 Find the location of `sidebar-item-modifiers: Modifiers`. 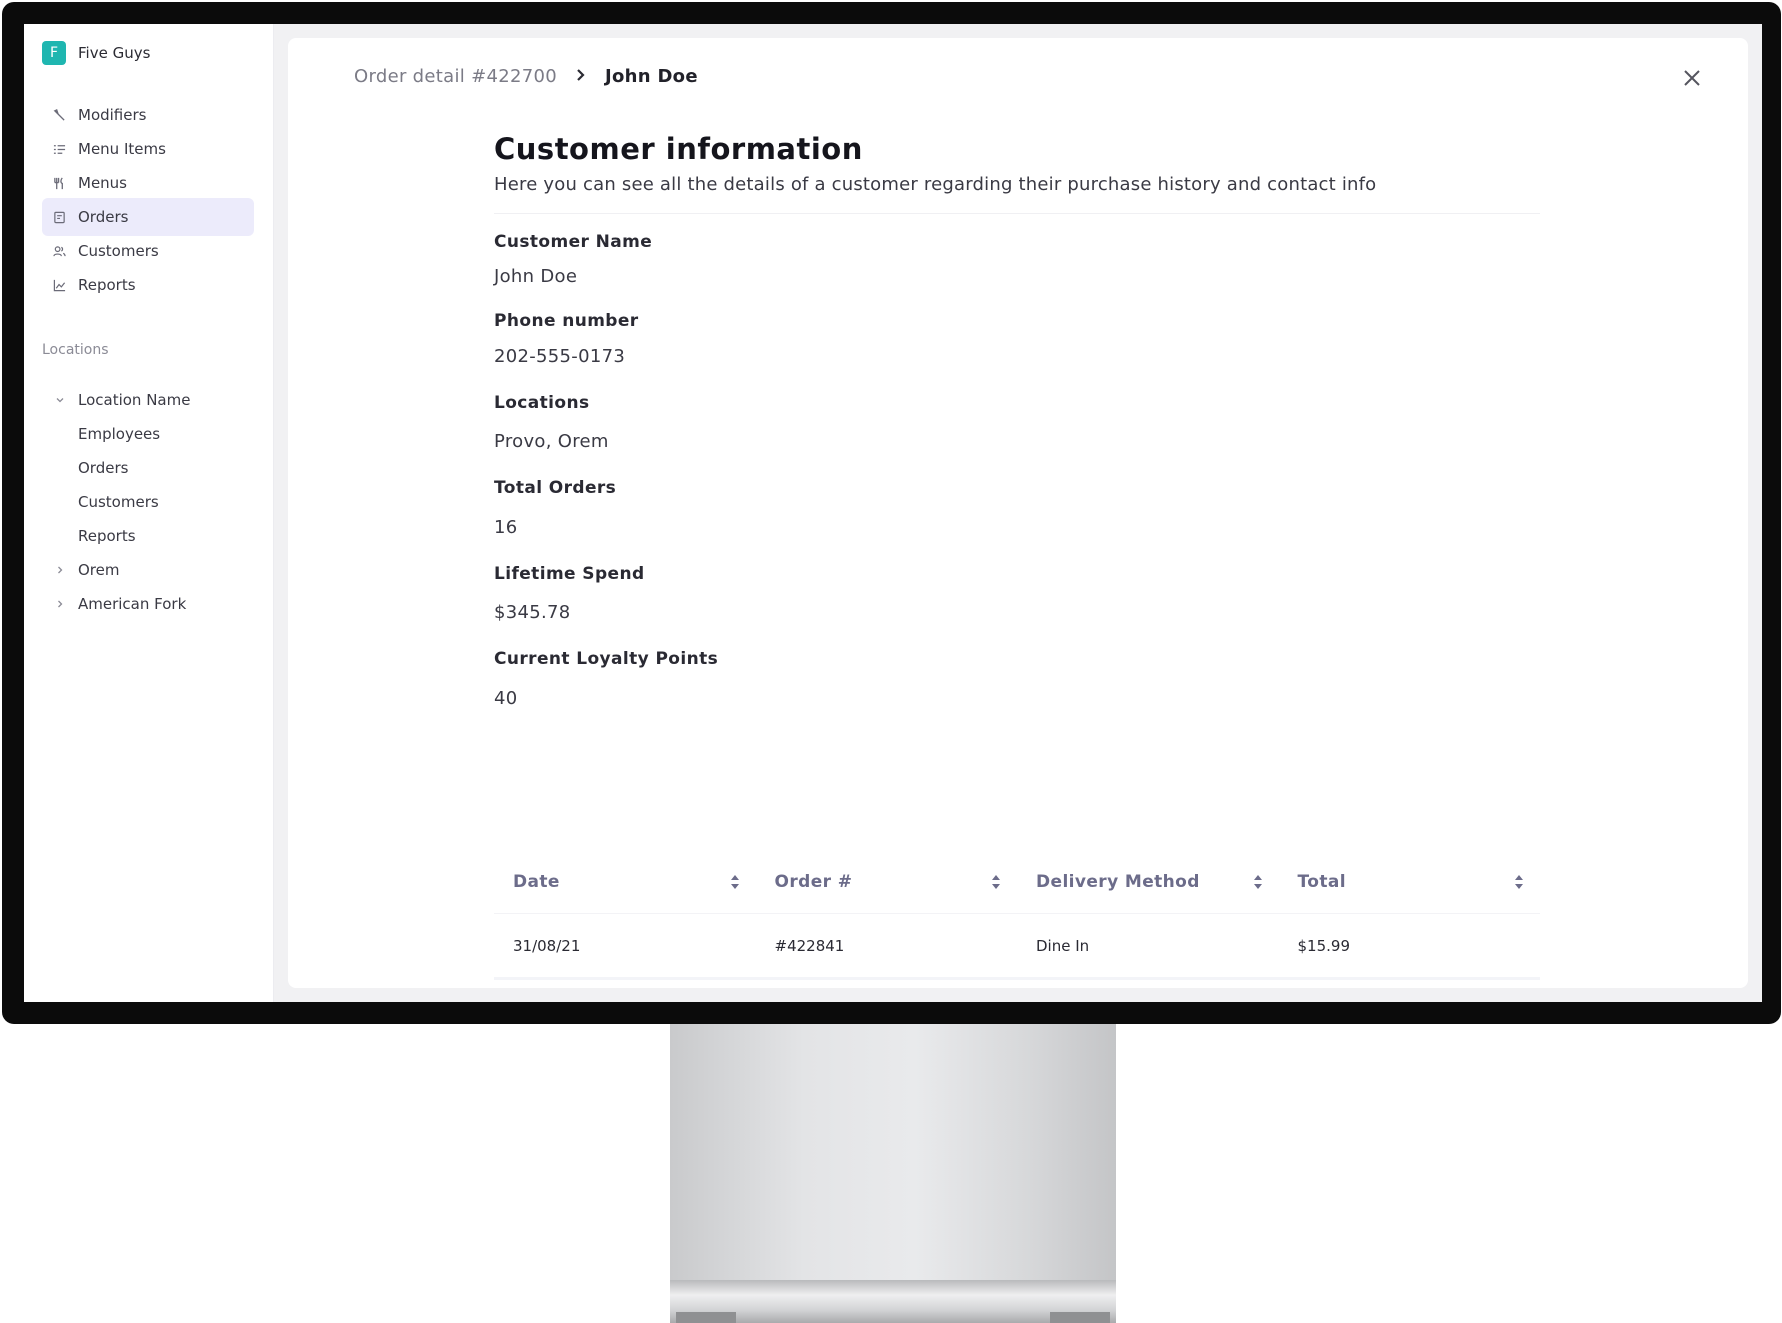

sidebar-item-modifiers: Modifiers is located at coordinates (148, 115).